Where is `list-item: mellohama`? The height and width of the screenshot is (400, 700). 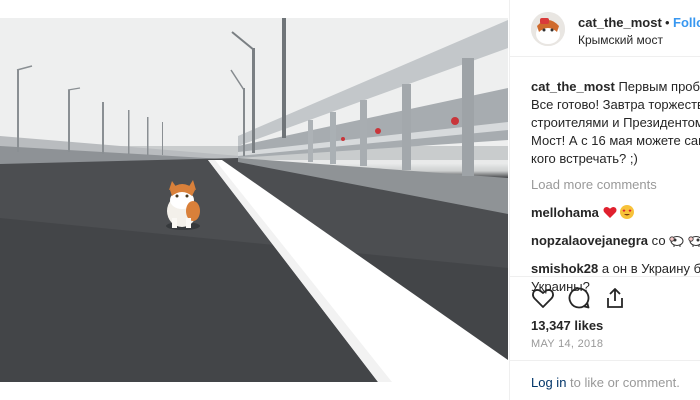
list-item: mellohama is located at coordinates (615, 214).